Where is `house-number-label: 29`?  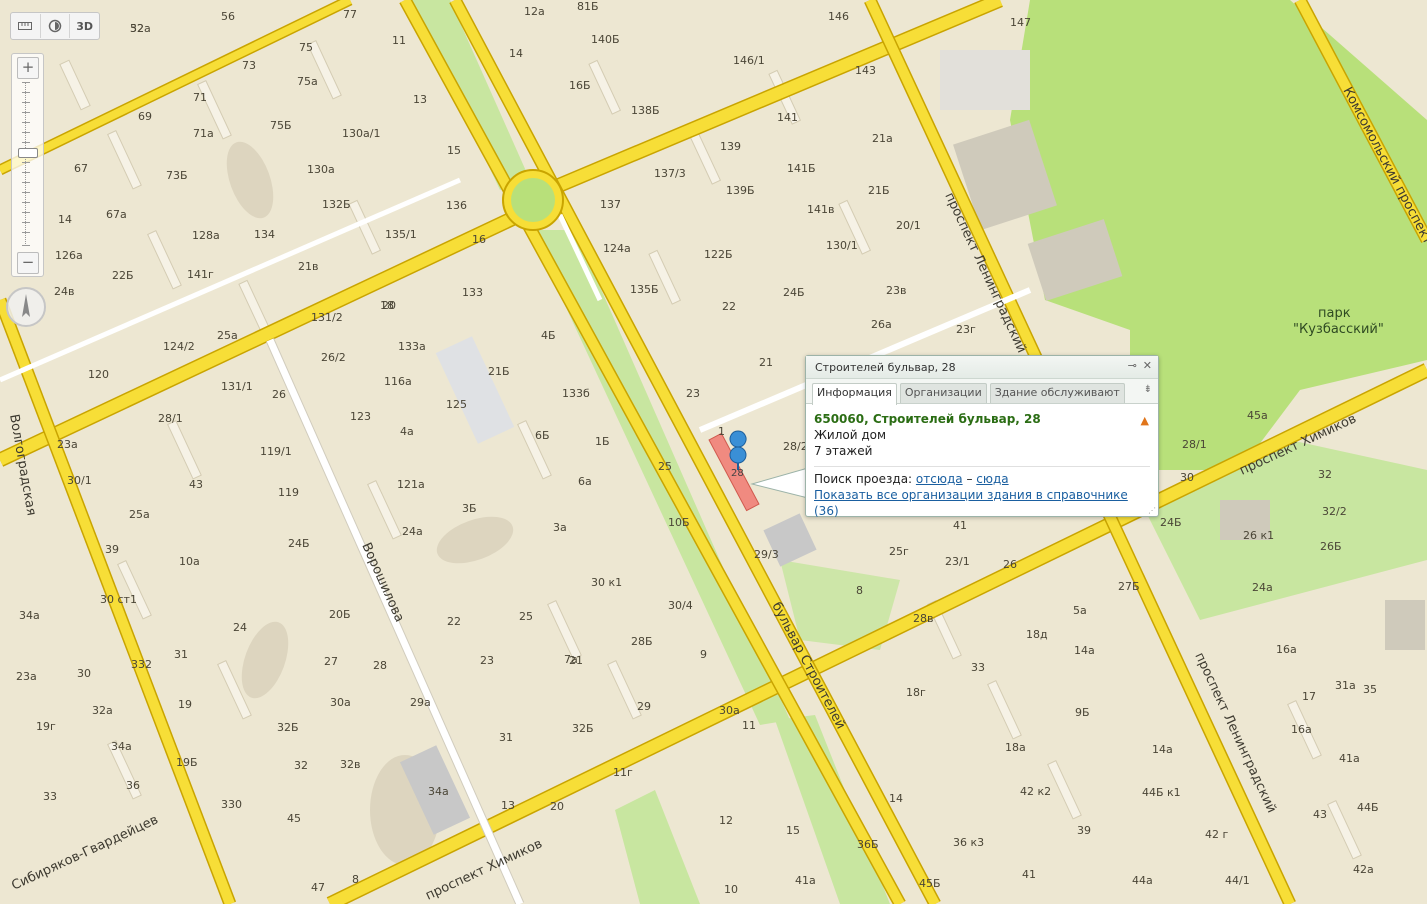
house-number-label: 29 is located at coordinates (644, 706).